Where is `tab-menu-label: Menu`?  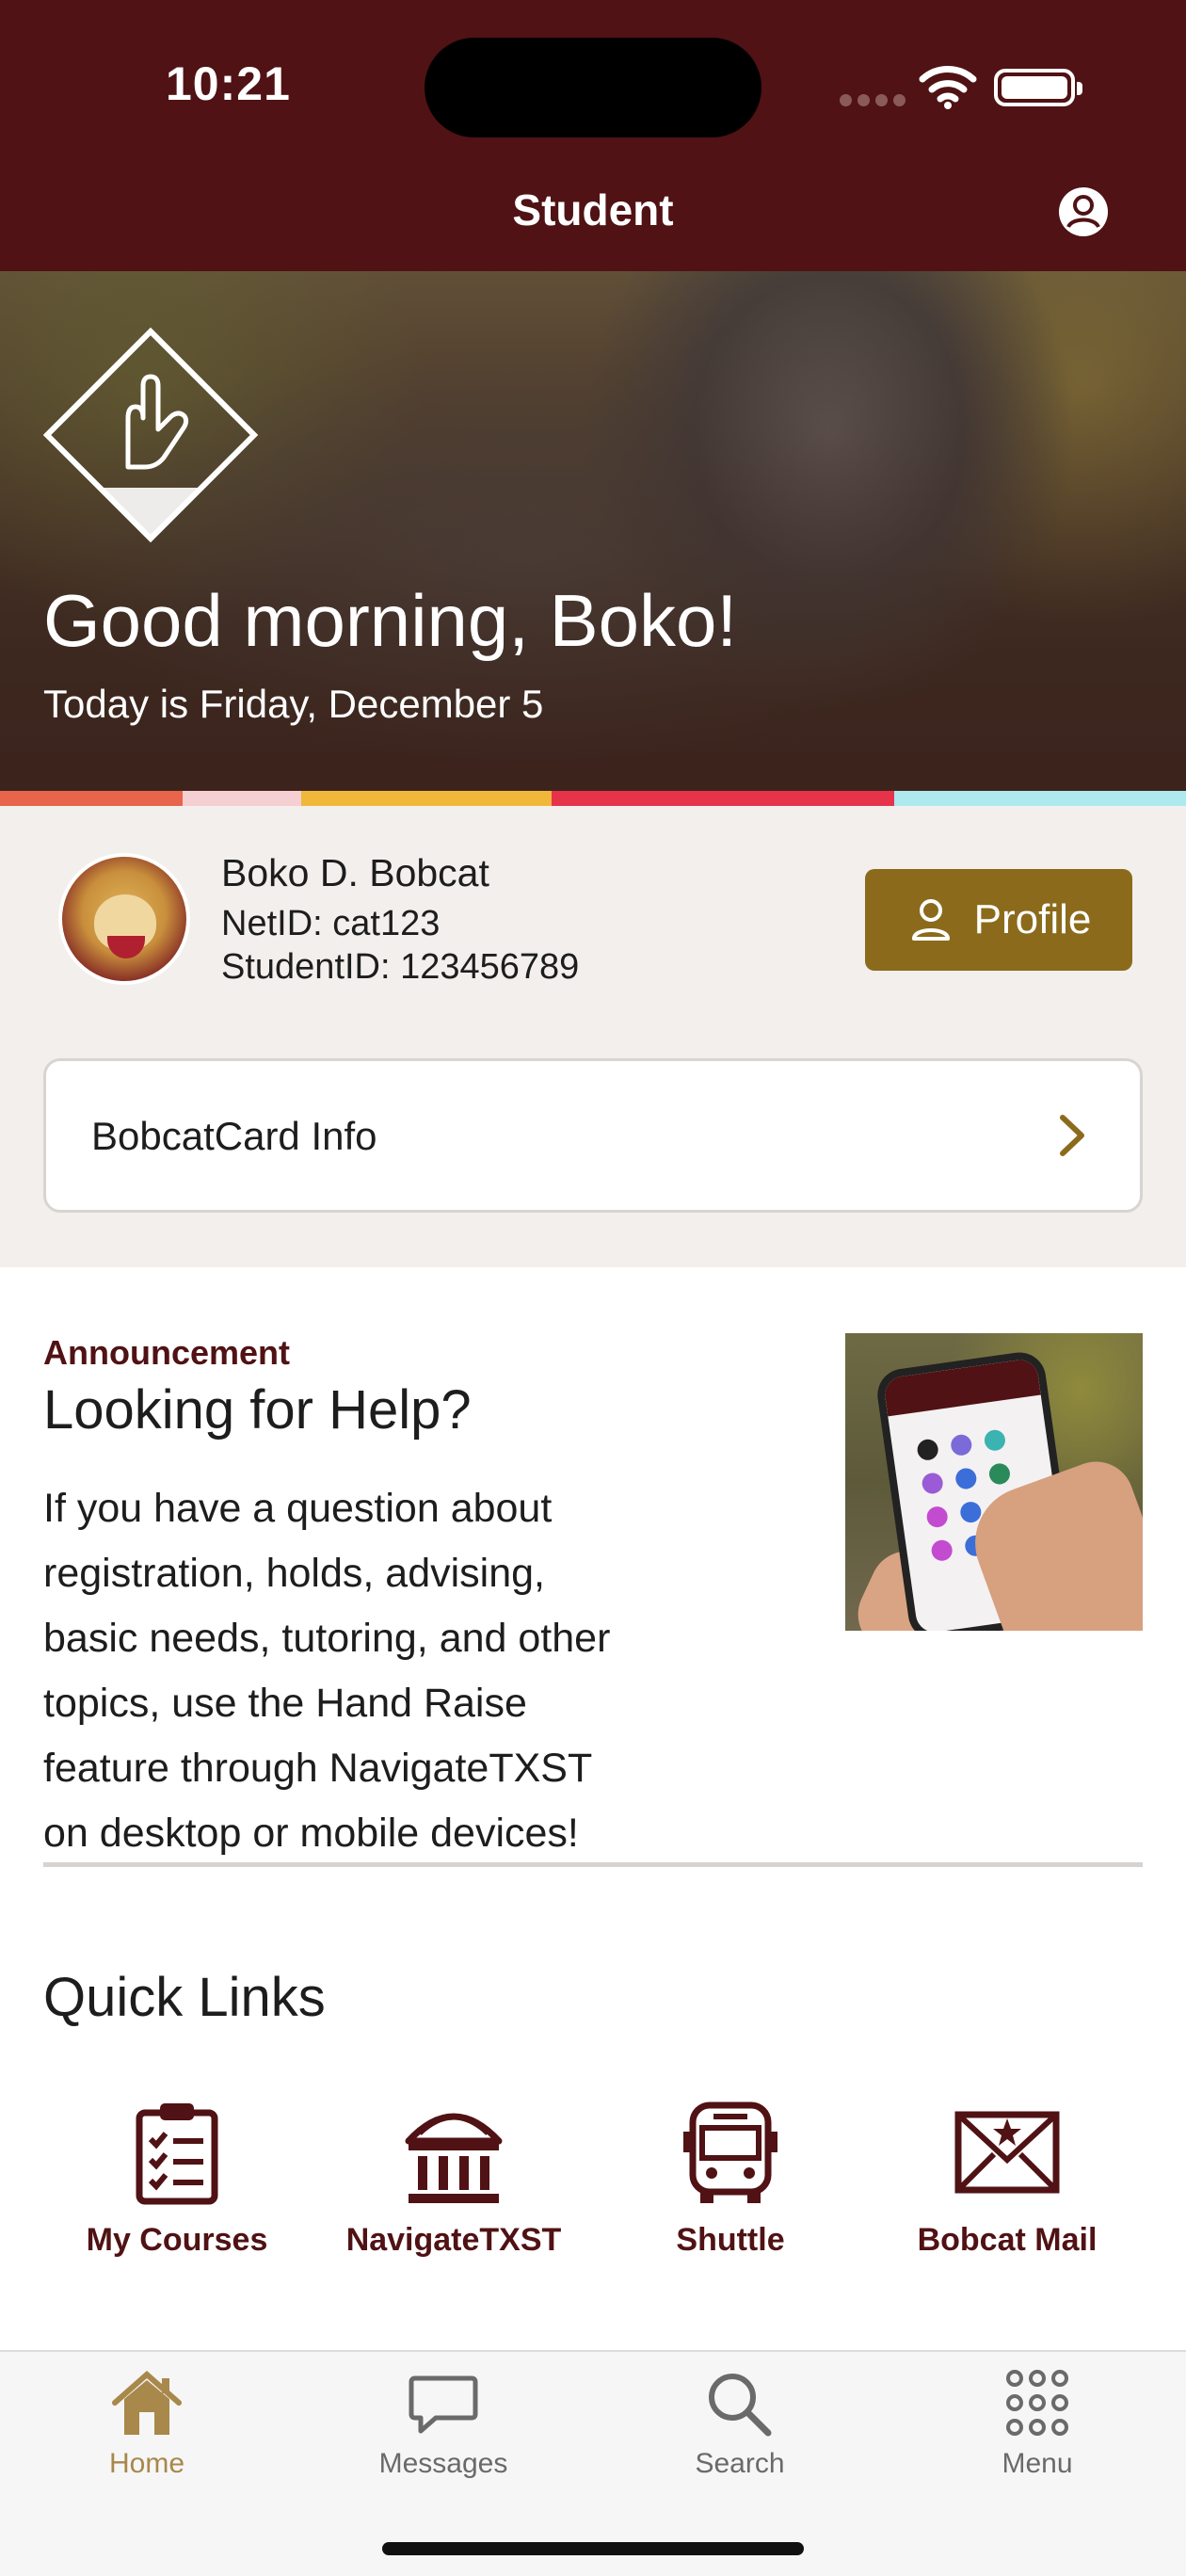
tab-menu-label: Menu is located at coordinates (1037, 2463).